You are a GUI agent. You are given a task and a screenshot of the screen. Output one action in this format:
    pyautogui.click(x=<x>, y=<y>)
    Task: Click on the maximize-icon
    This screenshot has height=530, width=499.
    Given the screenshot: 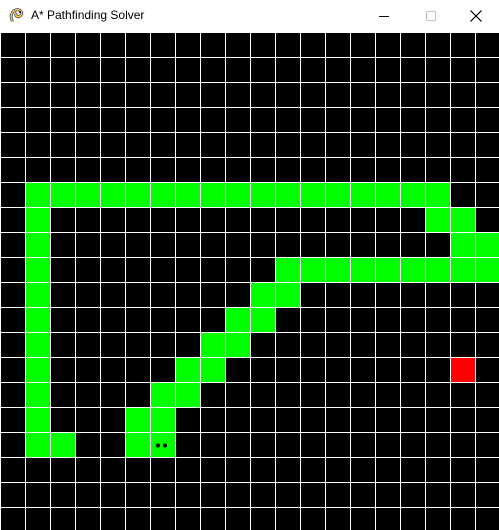 What is the action you would take?
    pyautogui.click(x=431, y=16)
    